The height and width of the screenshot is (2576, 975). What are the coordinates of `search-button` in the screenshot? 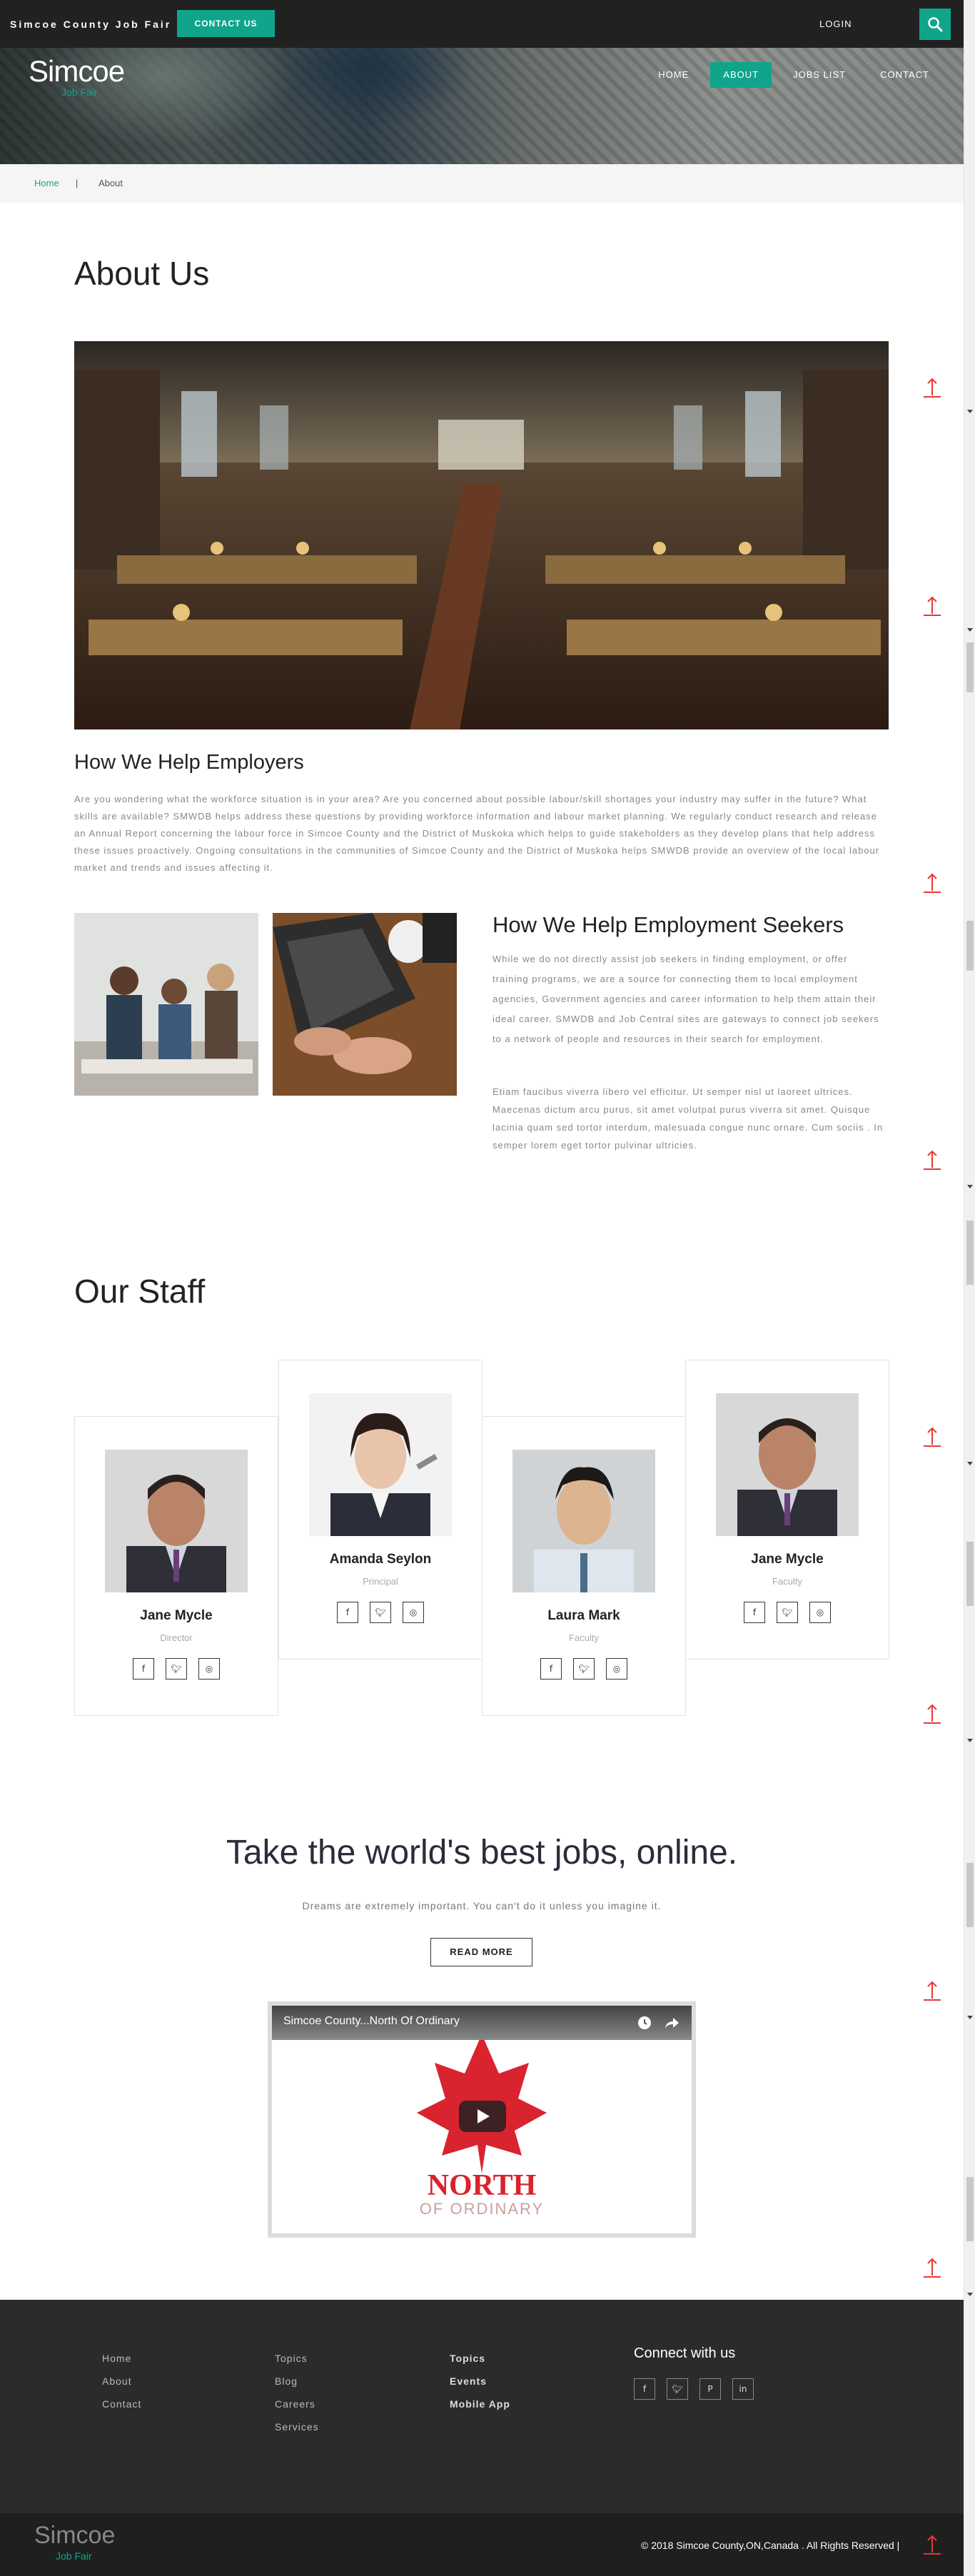 It's located at (935, 24).